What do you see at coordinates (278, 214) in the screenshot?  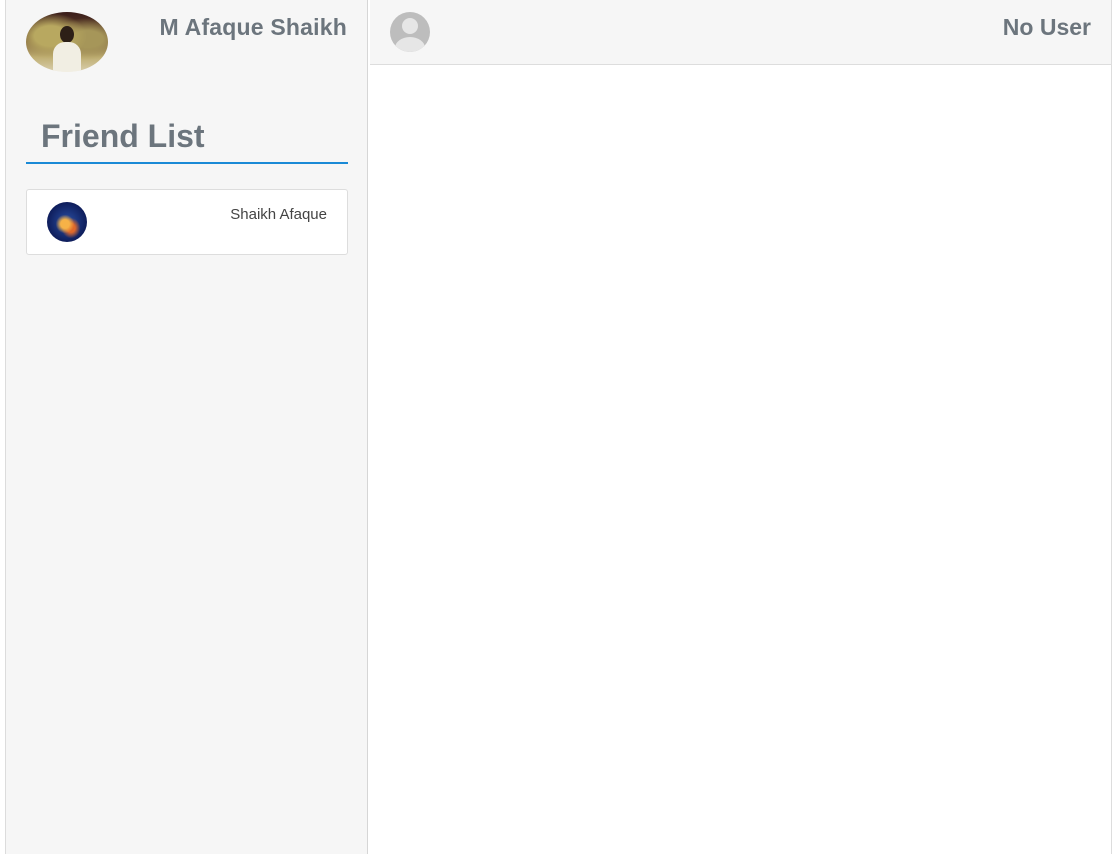 I see `friend-name: Shaikh Afaque` at bounding box center [278, 214].